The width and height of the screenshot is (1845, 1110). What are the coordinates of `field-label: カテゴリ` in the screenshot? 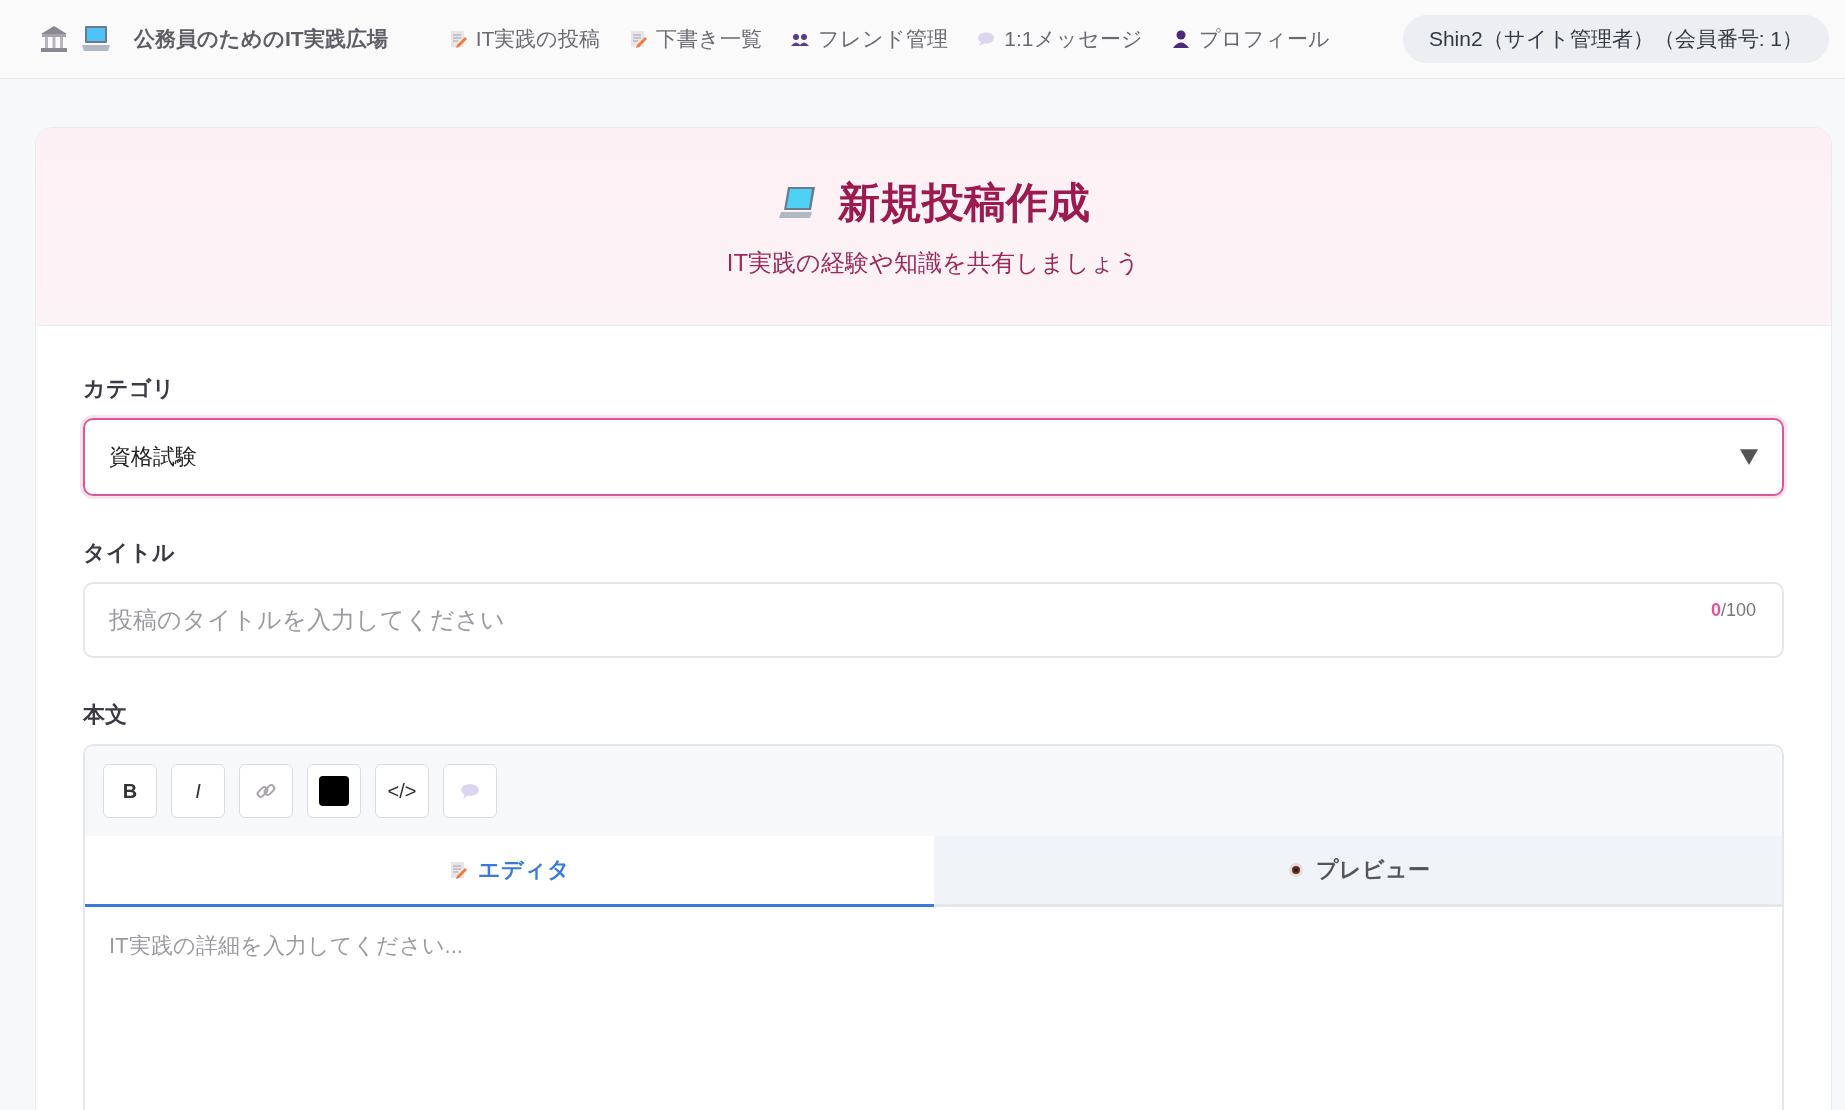 It's located at (129, 389).